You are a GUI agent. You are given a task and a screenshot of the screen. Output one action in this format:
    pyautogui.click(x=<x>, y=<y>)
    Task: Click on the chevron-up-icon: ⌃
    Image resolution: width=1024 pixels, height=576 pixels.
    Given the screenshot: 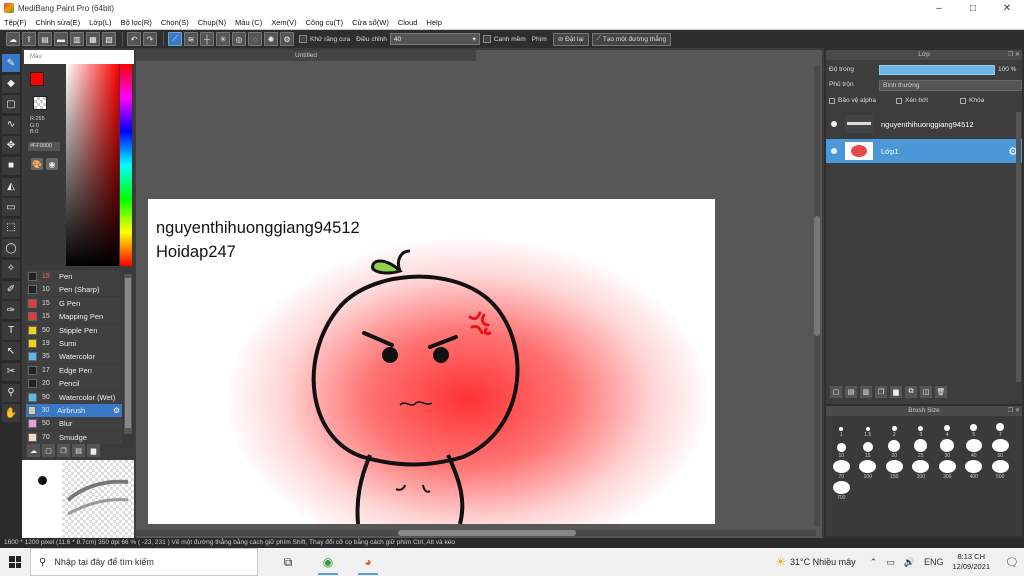 What is the action you would take?
    pyautogui.click(x=874, y=562)
    